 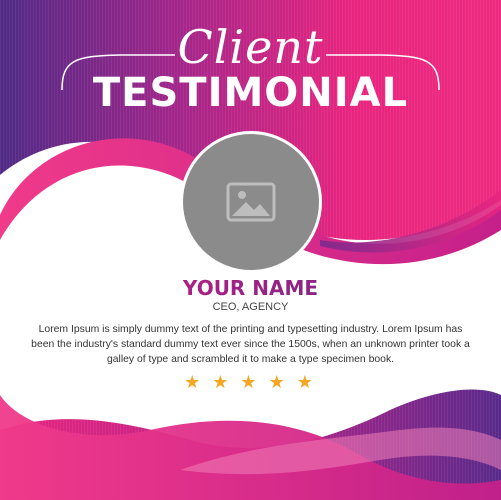 I want to click on client-role: CEO, AGENCY, so click(x=250, y=307).